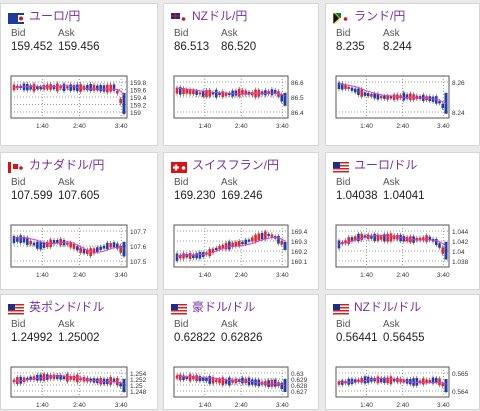 This screenshot has height=411, width=480. Describe the element at coordinates (235, 165) in the screenshot. I see `currency-pair-label: スイスフラン/円` at that location.